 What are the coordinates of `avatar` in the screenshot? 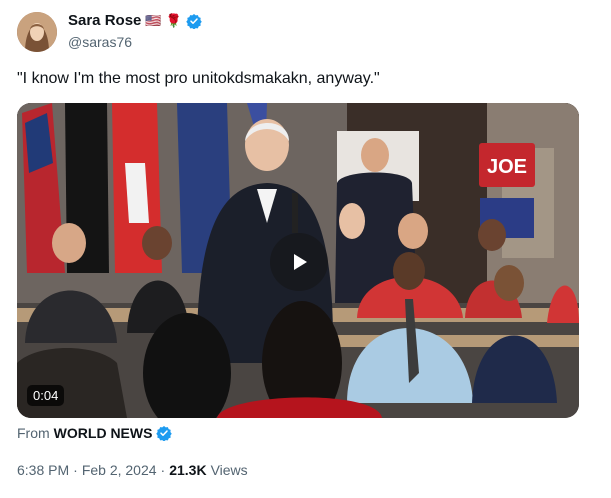 It's located at (37, 32).